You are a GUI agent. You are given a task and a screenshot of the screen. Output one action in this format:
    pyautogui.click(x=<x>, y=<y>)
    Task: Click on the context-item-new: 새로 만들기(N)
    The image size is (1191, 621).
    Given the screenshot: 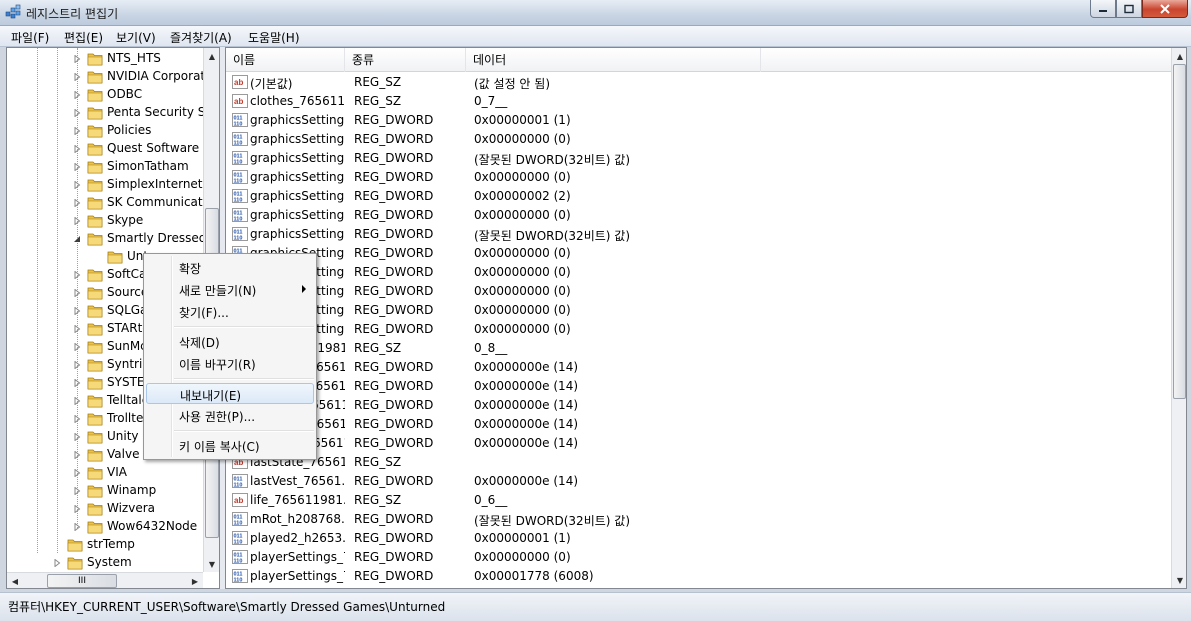 What is the action you would take?
    pyautogui.click(x=230, y=289)
    